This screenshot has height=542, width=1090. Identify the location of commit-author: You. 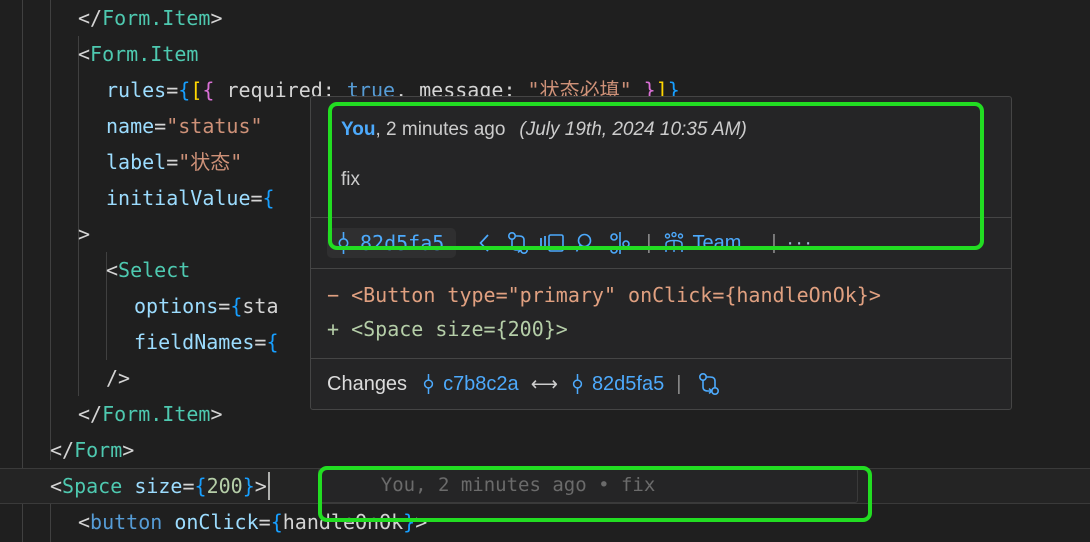
(358, 129).